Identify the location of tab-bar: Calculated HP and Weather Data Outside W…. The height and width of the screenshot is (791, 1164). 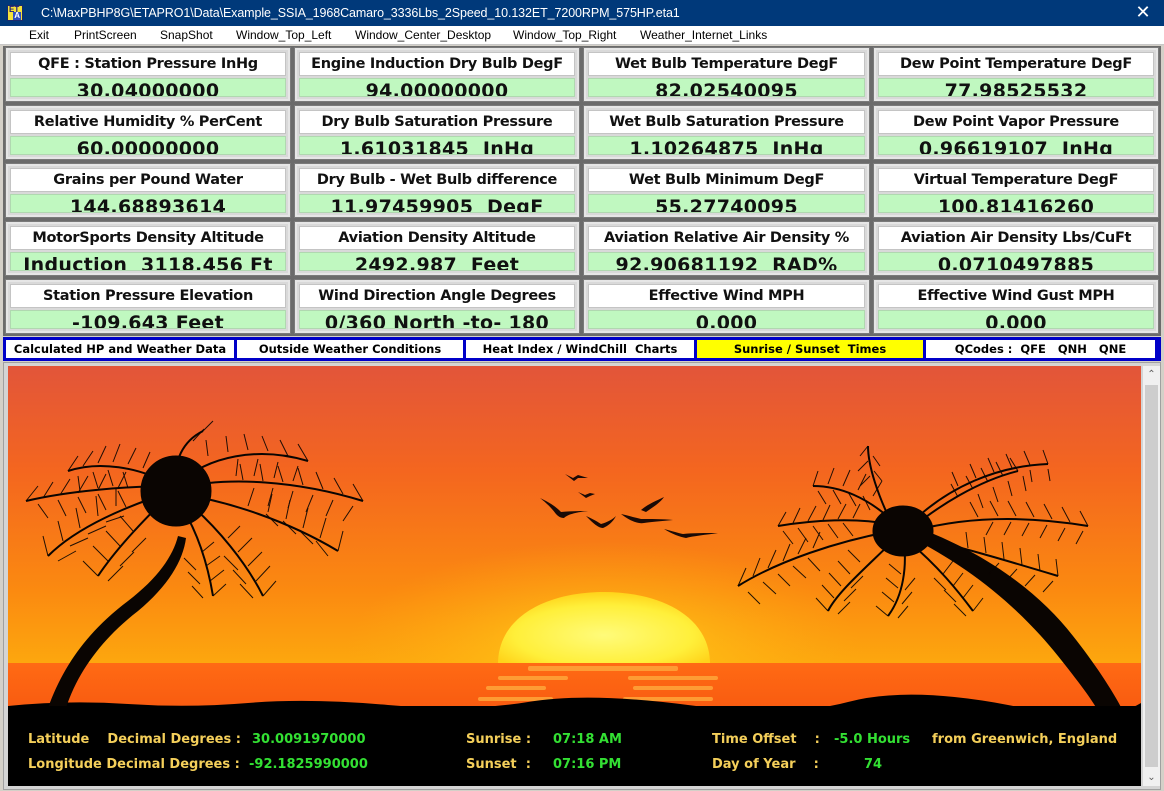
(582, 349).